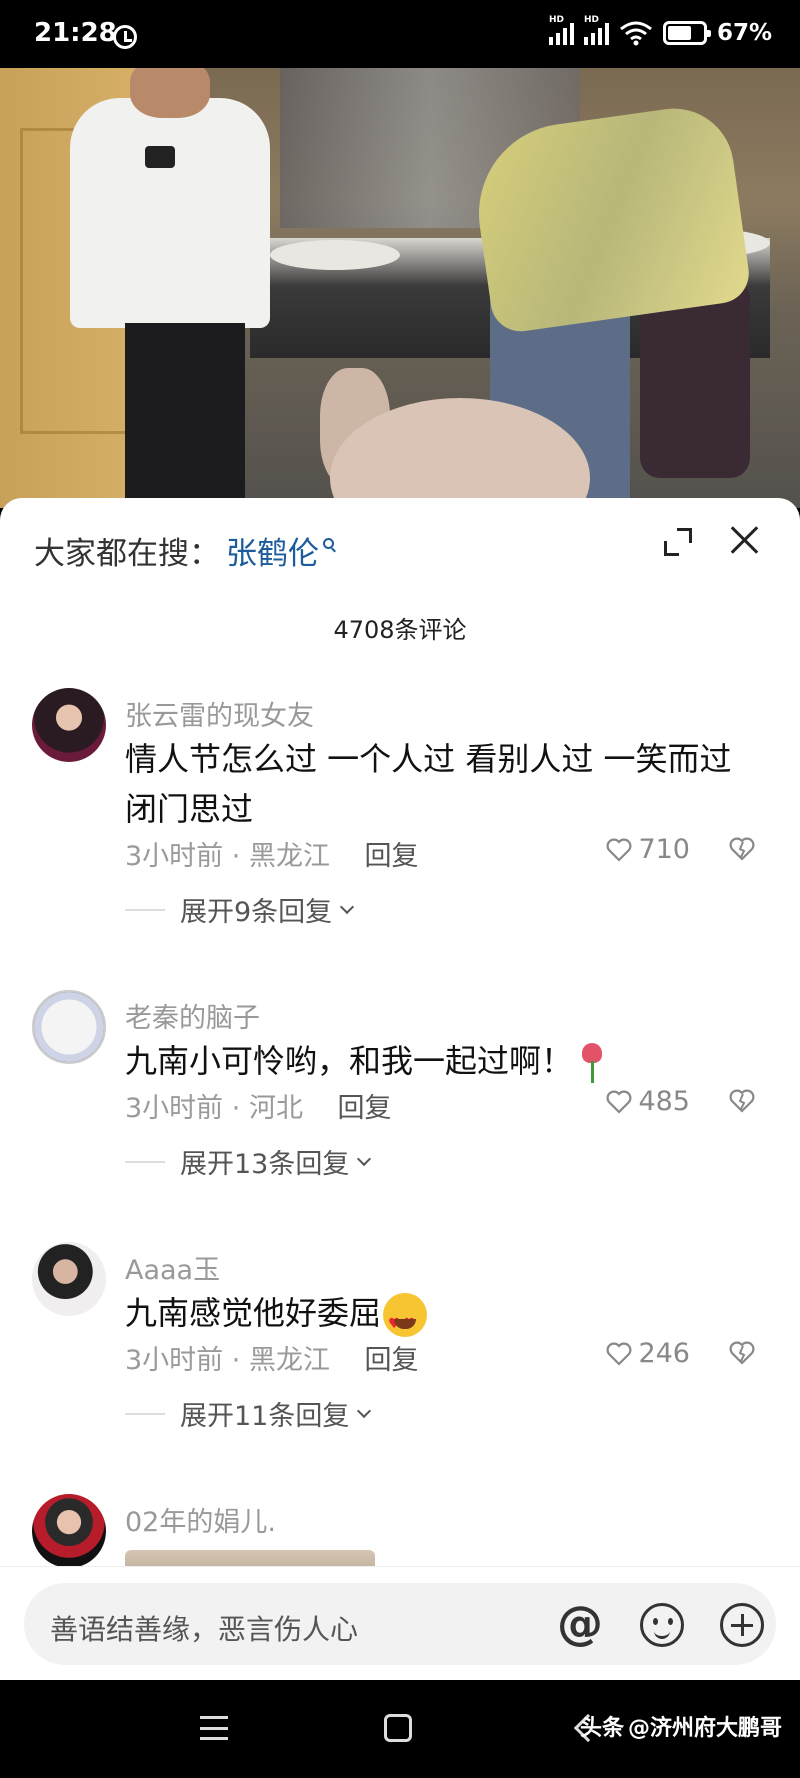 Image resolution: width=800 pixels, height=1778 pixels. What do you see at coordinates (204, 1629) in the screenshot?
I see `comment-input-placeholder: 善语结善缘，恶言伤人心` at bounding box center [204, 1629].